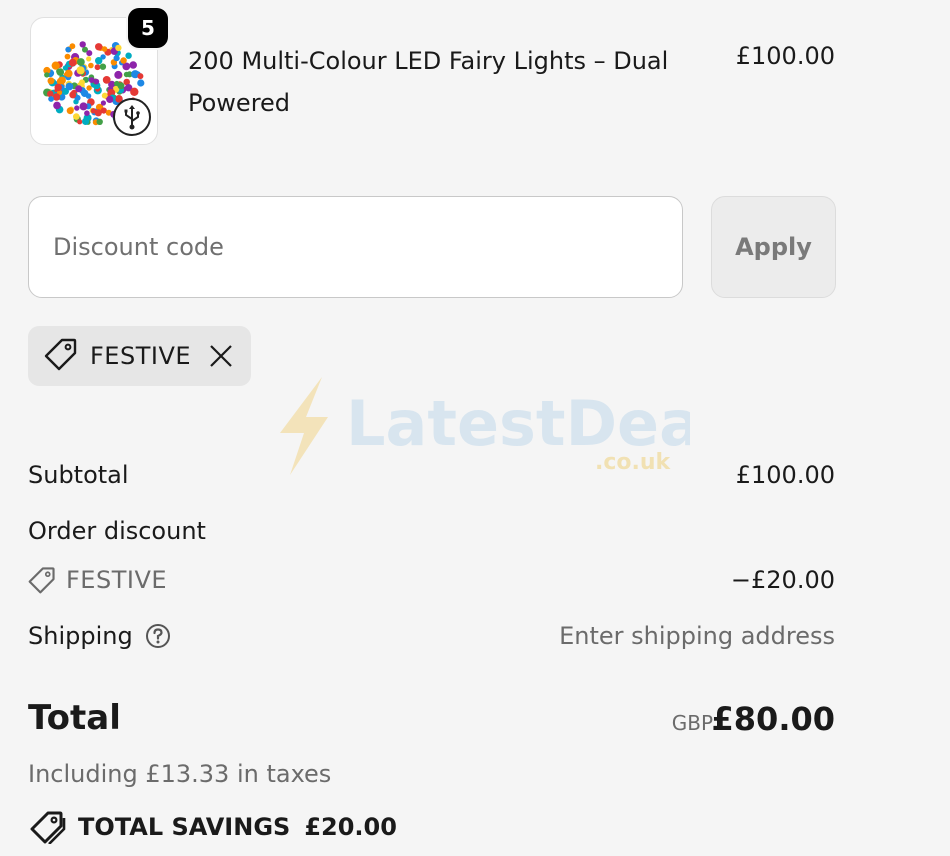  I want to click on shipping-row: Shipping, so click(99, 636).